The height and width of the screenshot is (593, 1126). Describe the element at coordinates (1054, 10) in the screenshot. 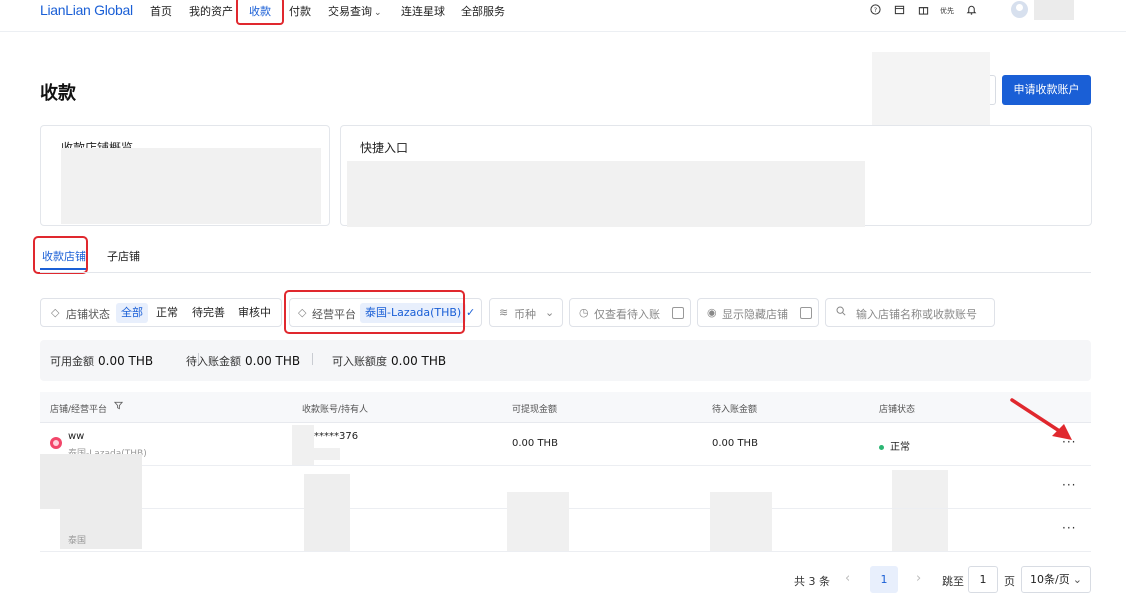

I see `redacted-username` at that location.